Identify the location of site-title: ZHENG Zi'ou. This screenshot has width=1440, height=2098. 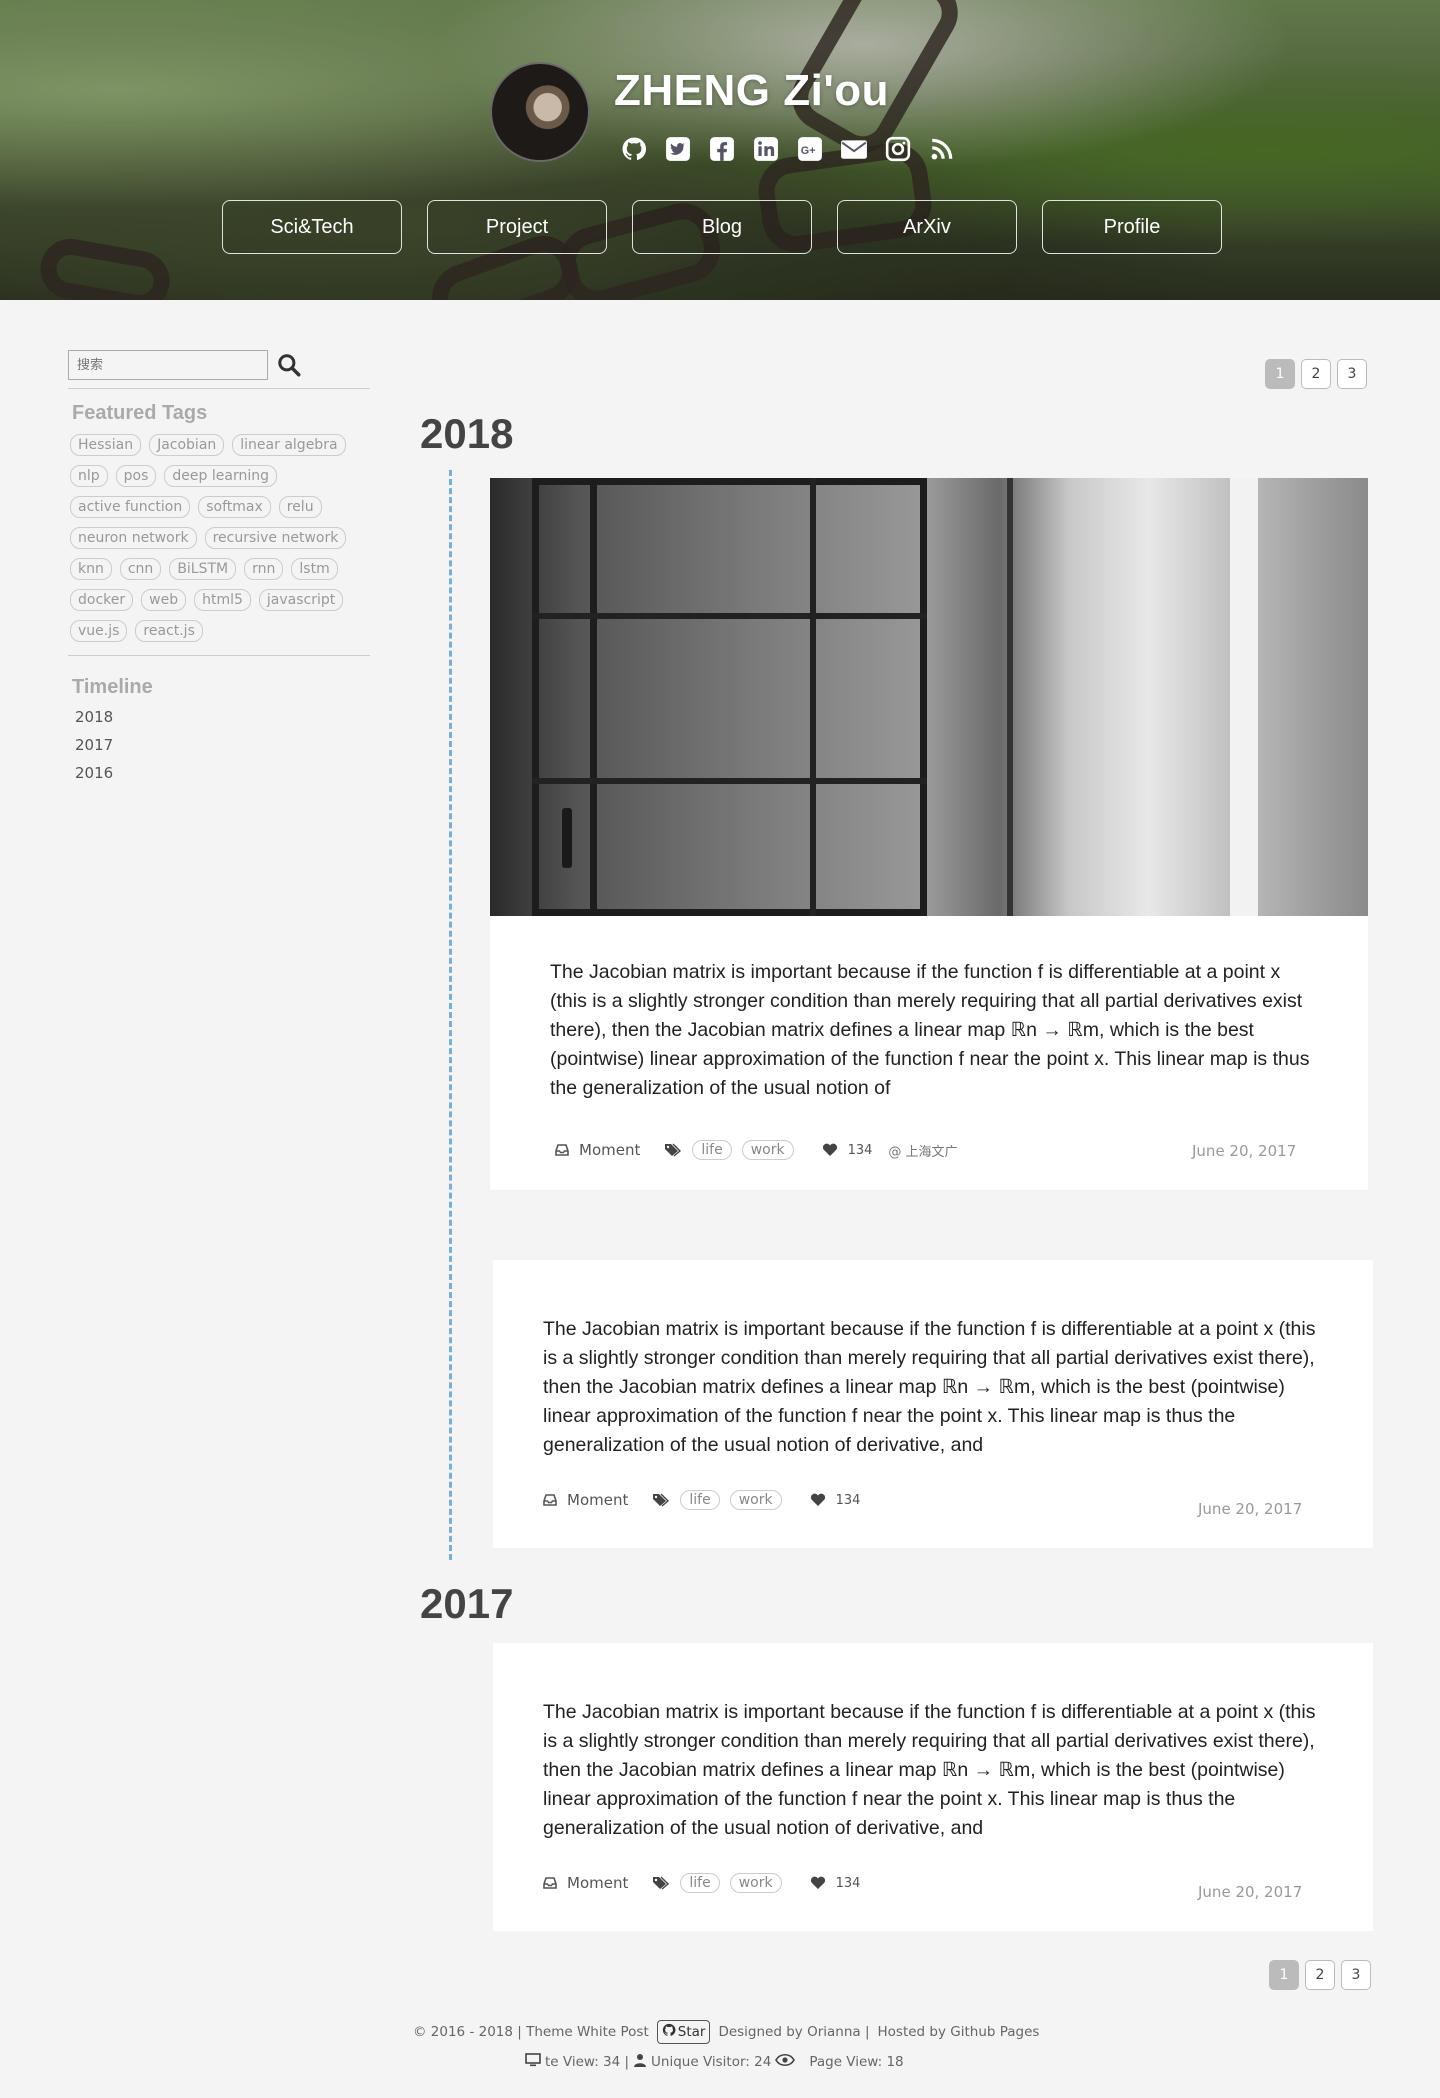
(751, 91).